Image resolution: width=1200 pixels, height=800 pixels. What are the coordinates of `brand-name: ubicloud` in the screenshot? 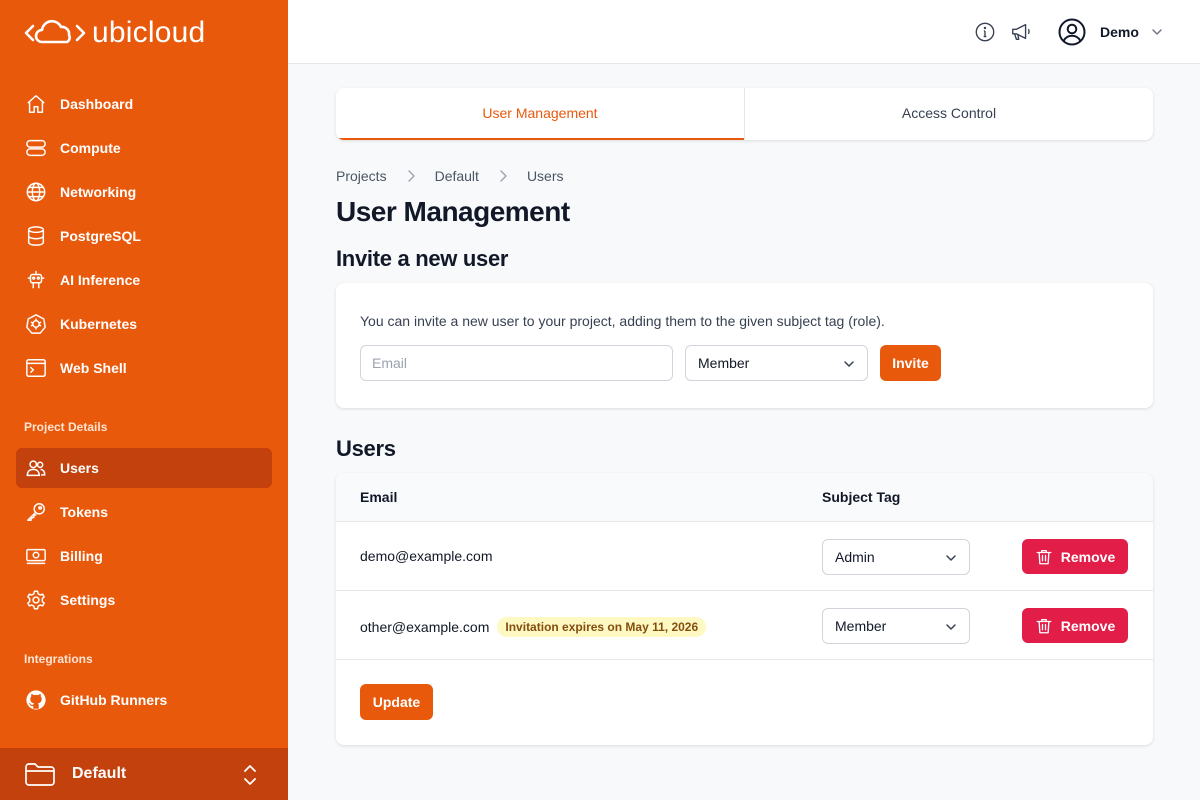 It's located at (149, 32).